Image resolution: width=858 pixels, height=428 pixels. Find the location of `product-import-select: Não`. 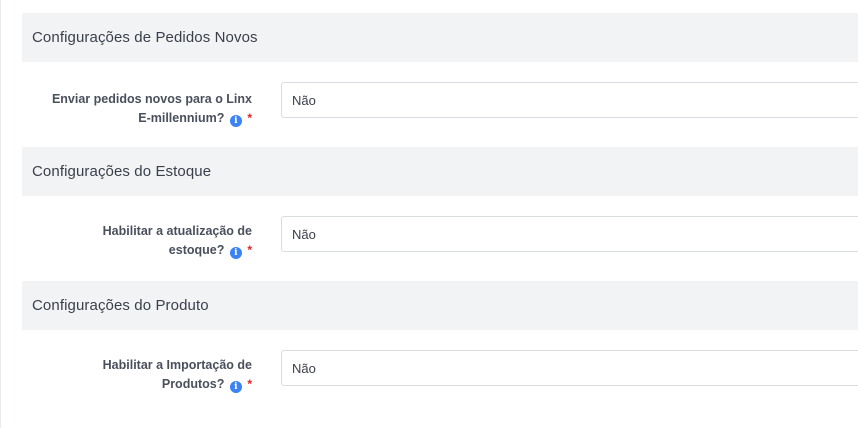

product-import-select: Não is located at coordinates (569, 368).